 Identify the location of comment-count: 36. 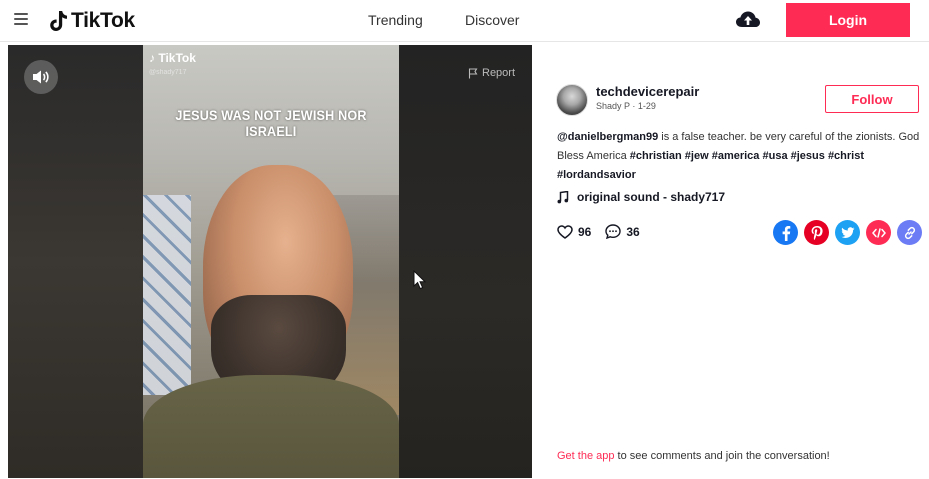
(633, 231).